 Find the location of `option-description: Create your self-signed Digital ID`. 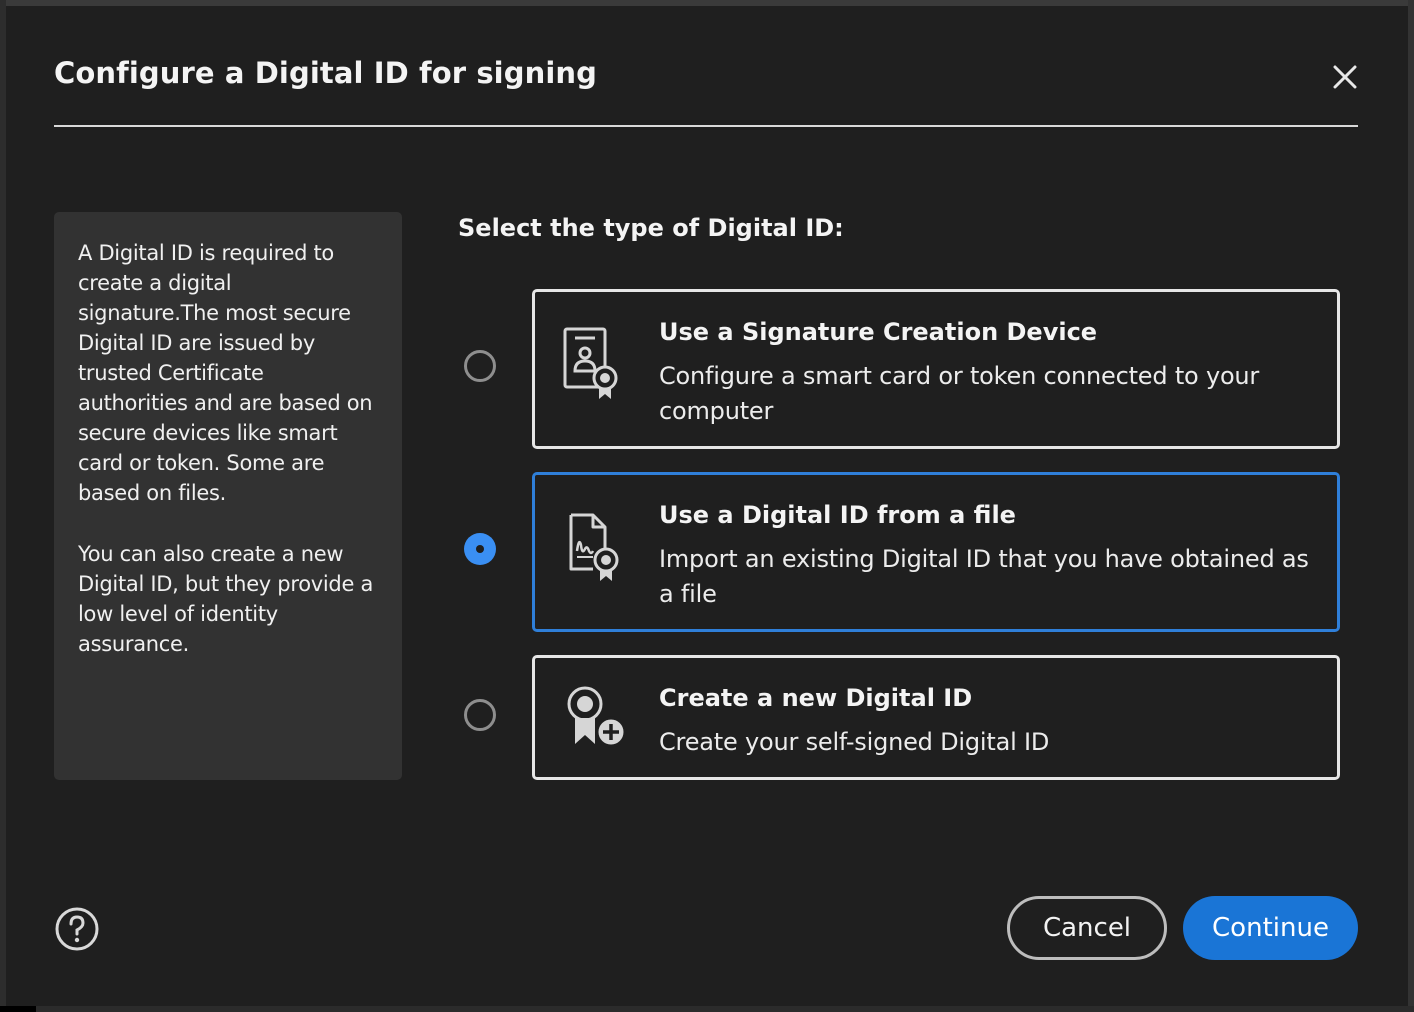

option-description: Create your self-signed Digital ID is located at coordinates (854, 742).